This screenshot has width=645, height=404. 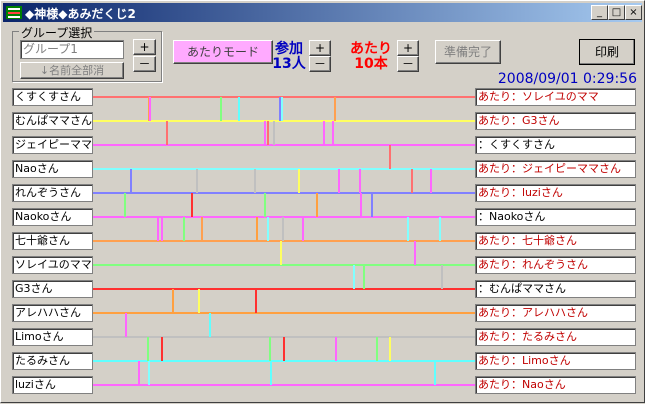 I want to click on result-field: あたり：たるみさん, so click(x=555, y=337).